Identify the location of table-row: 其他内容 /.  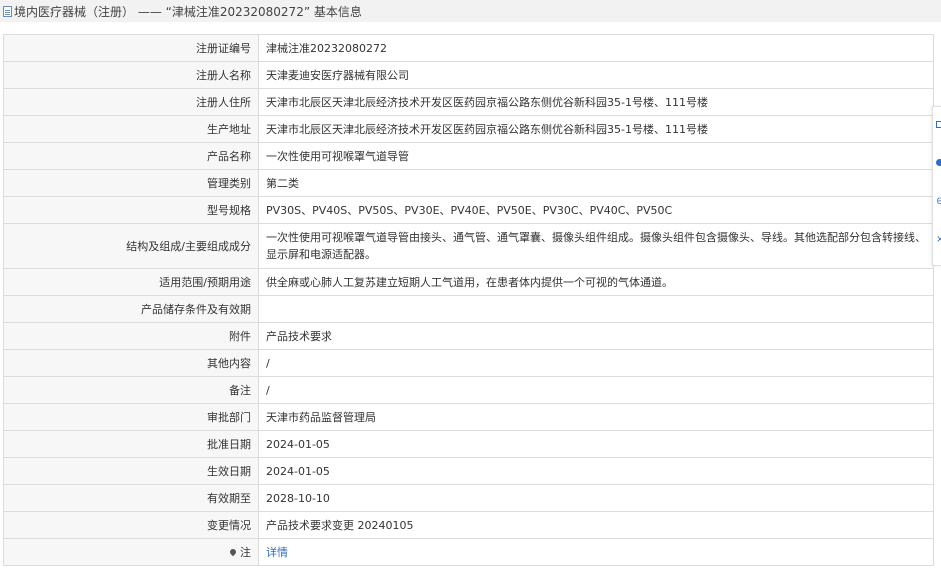
(468, 363).